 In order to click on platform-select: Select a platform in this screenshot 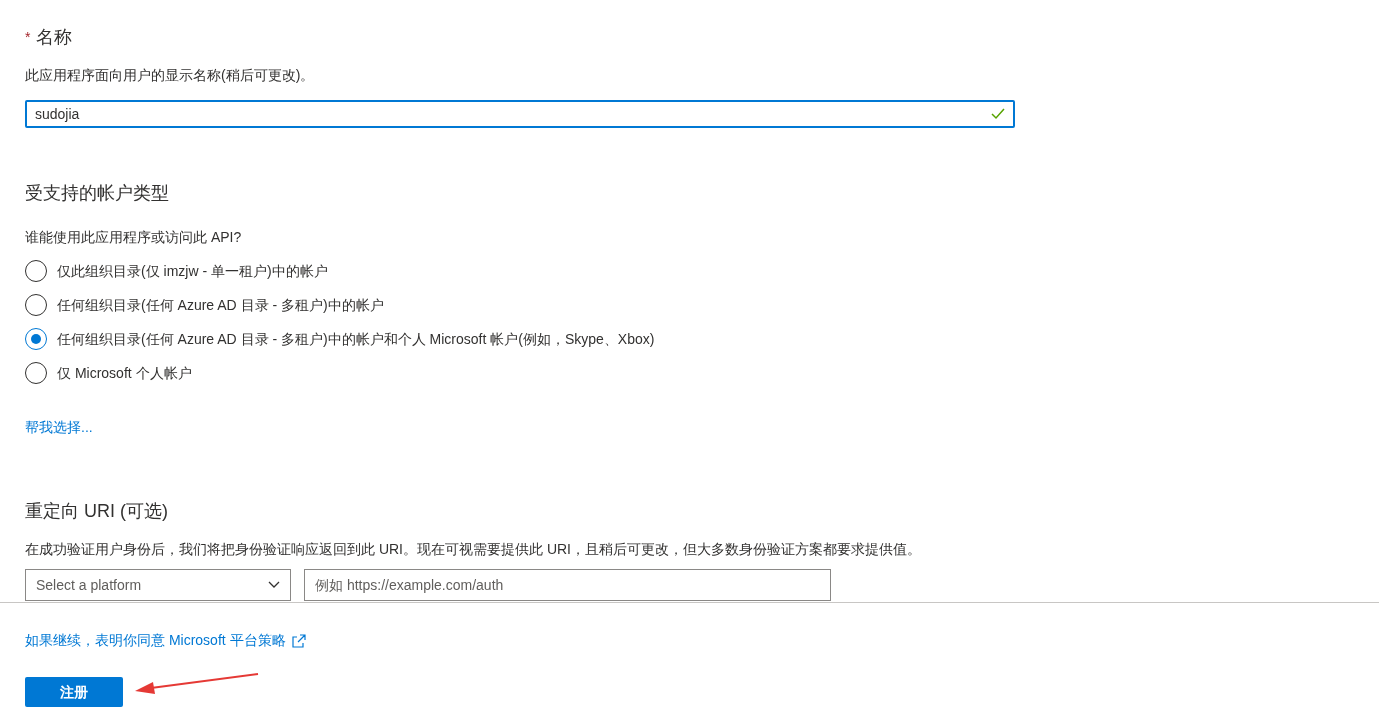, I will do `click(158, 585)`.